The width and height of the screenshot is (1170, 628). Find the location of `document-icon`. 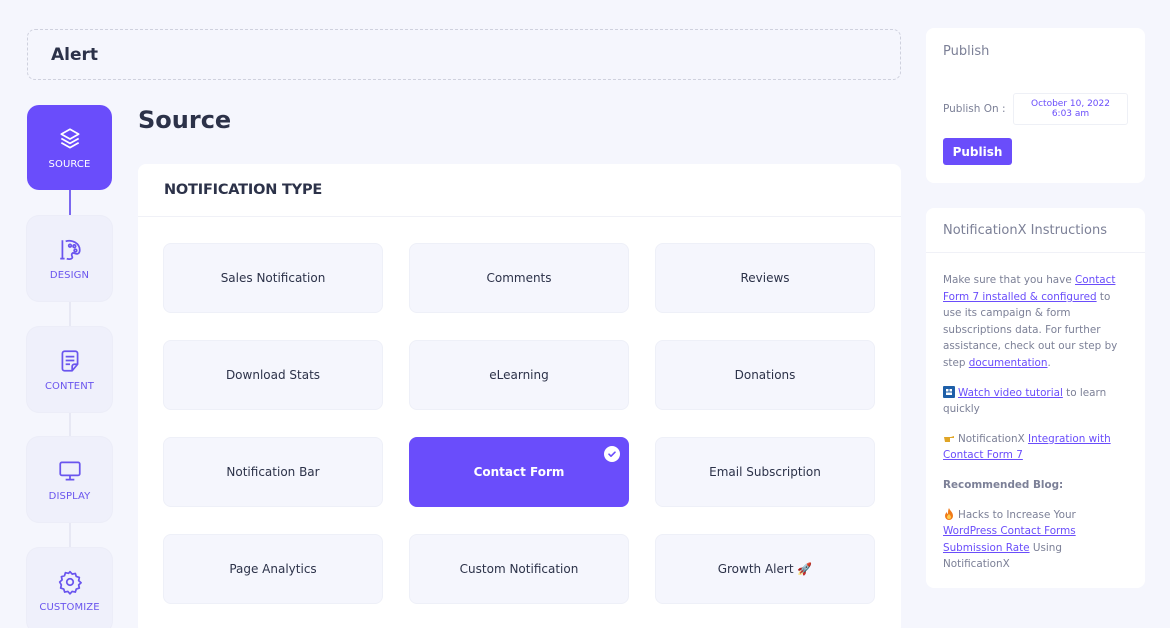

document-icon is located at coordinates (69, 360).